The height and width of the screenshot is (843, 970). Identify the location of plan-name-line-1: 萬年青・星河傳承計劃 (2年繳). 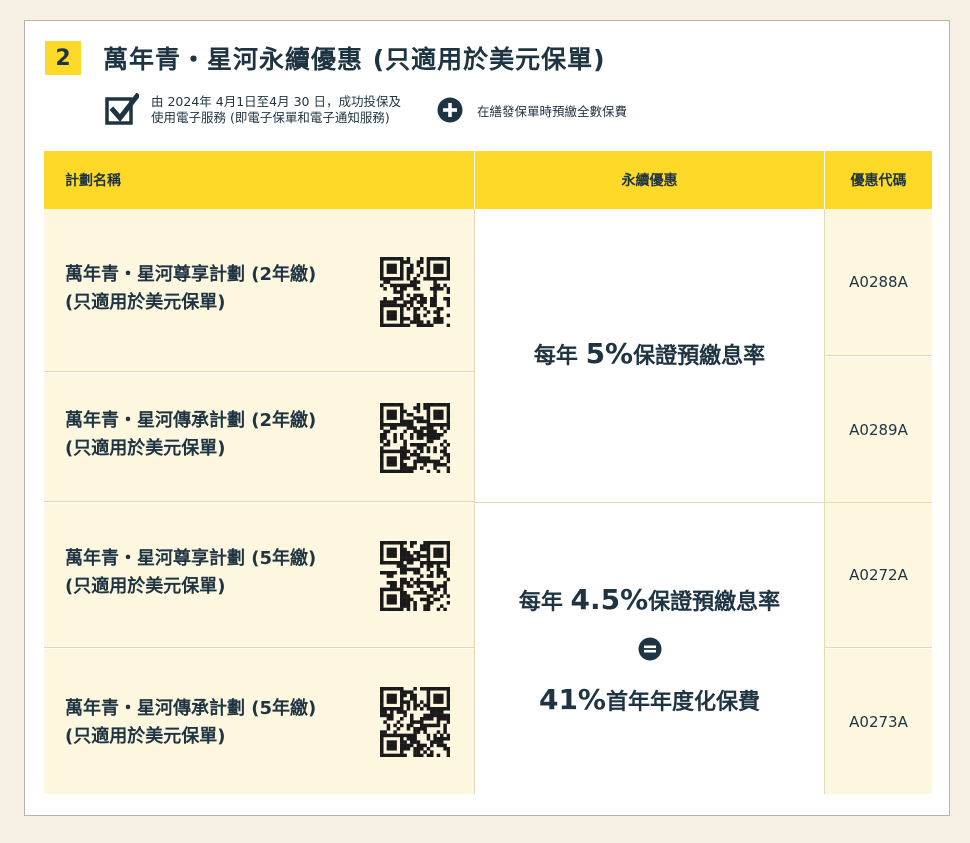
(191, 420).